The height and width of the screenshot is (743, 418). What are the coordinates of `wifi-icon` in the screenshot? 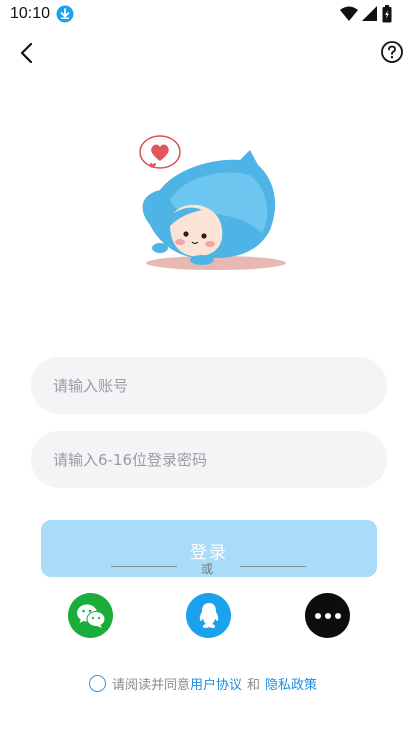 It's located at (349, 16).